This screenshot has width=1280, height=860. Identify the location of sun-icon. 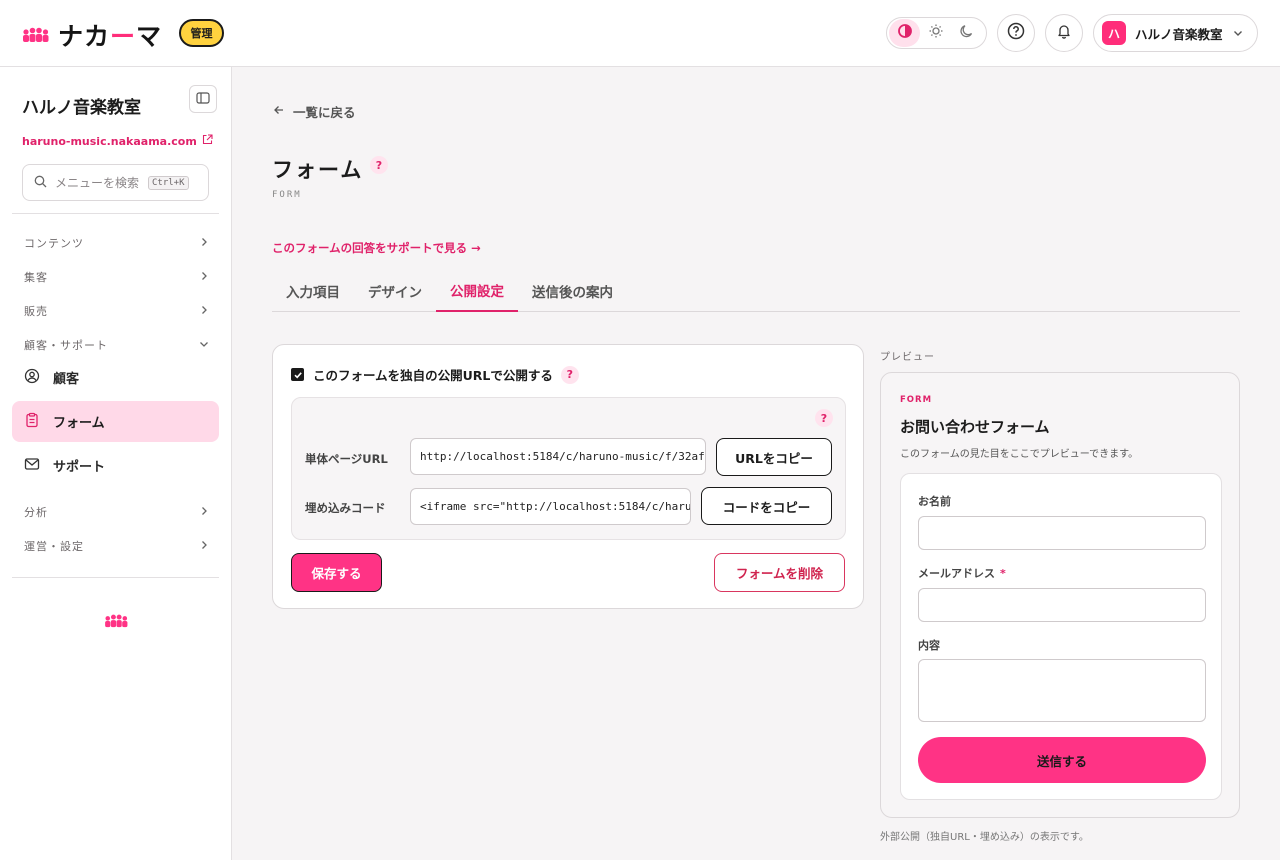
(936, 33).